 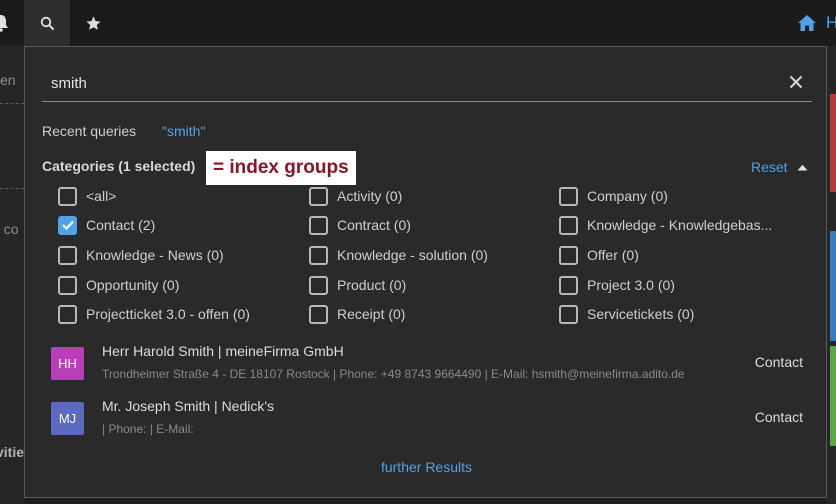 I want to click on category-checkbox: Contract (0), so click(x=360, y=225).